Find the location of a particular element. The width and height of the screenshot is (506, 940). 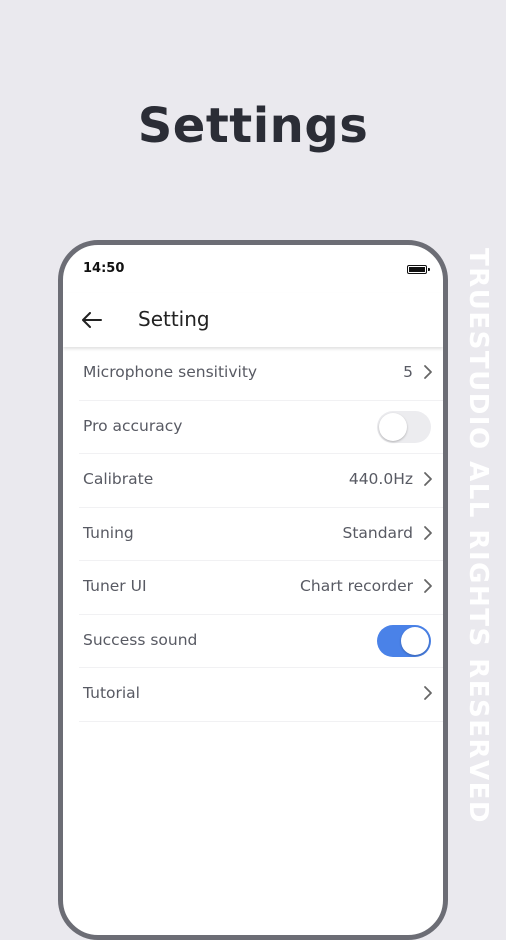

setting-label: Success sound is located at coordinates (140, 639).